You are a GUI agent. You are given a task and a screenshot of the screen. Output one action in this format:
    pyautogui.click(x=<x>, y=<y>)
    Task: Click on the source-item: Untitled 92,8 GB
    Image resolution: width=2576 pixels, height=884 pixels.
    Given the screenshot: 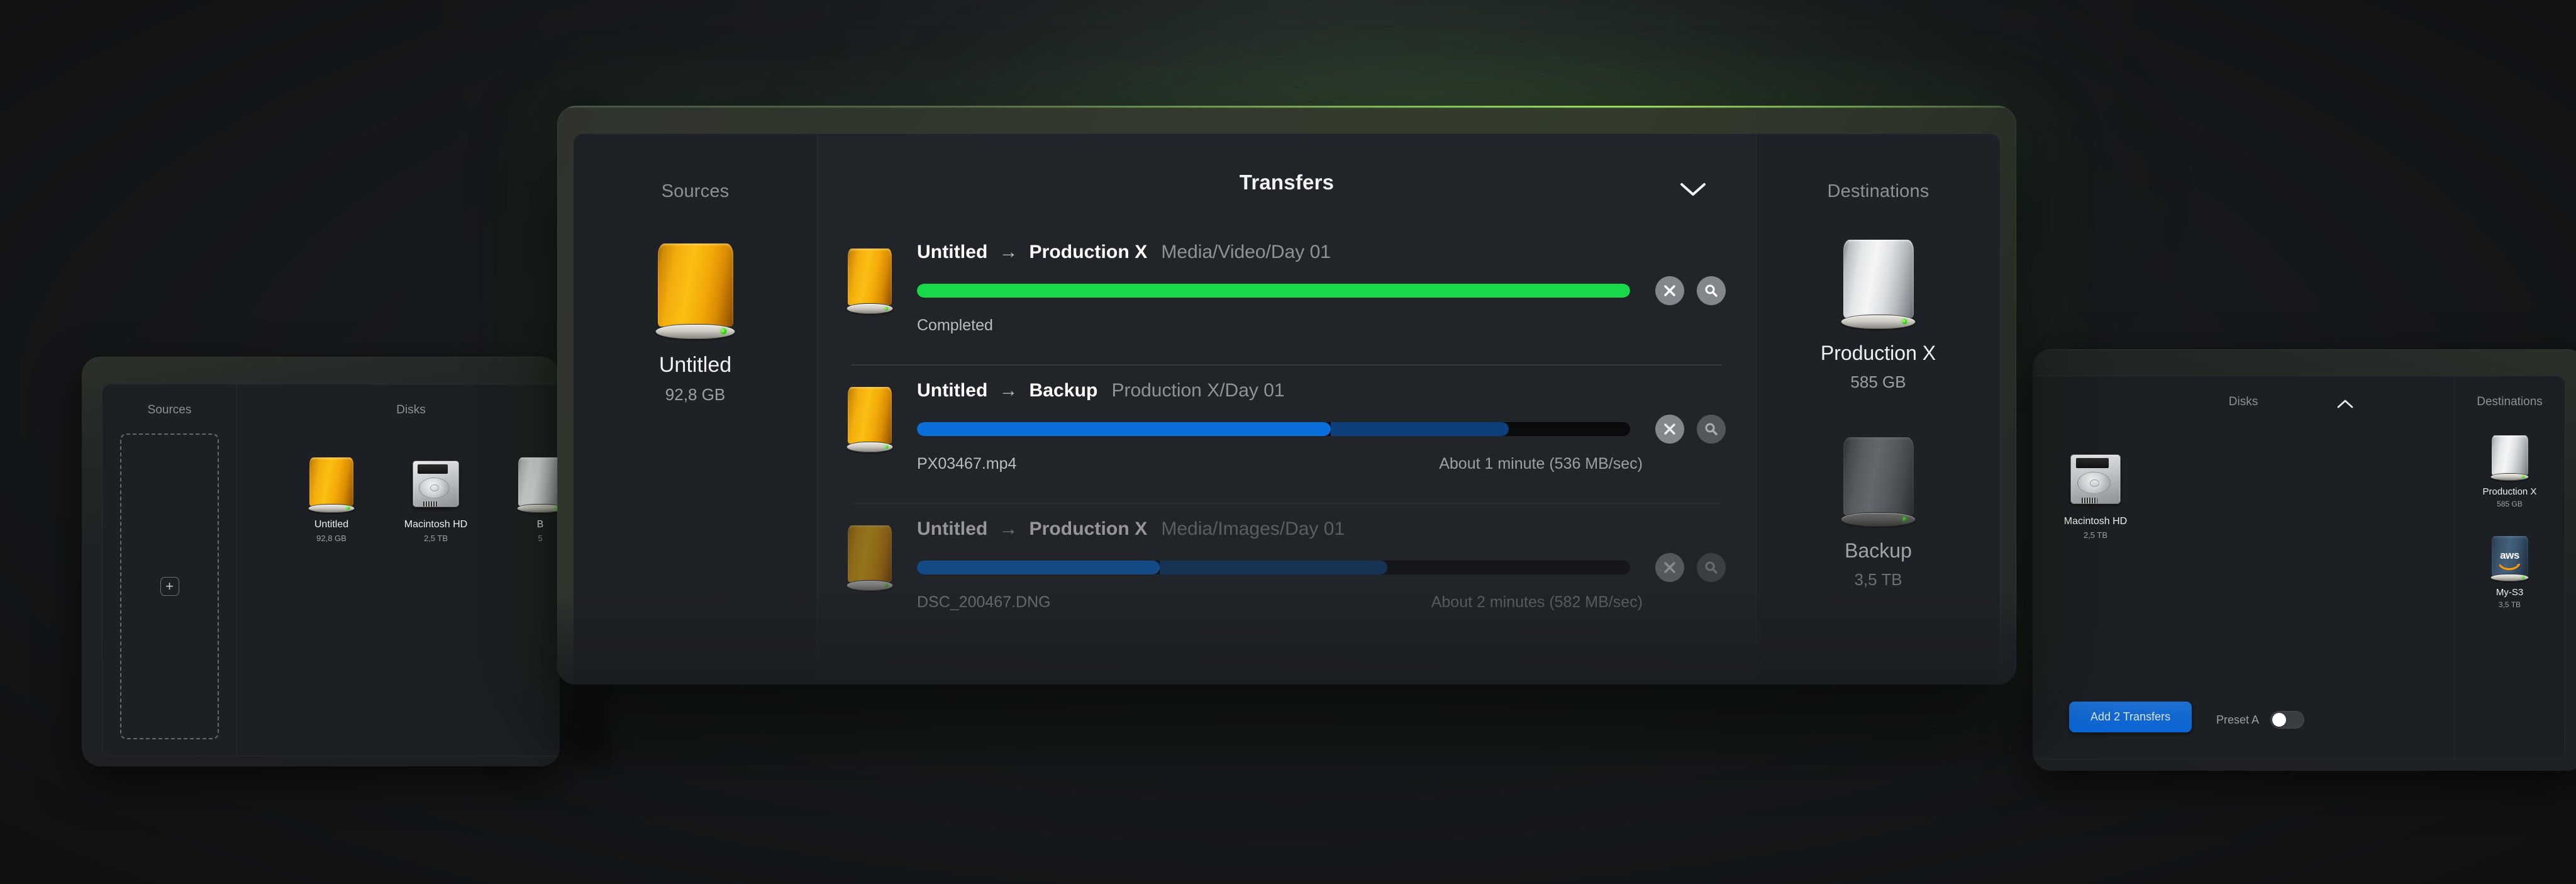 What is the action you would take?
    pyautogui.click(x=695, y=324)
    